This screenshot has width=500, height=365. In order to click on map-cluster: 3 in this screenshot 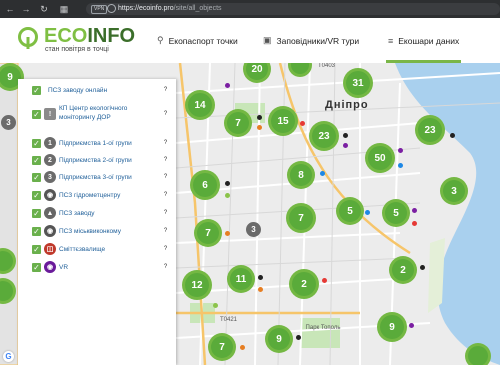, I will do `click(454, 191)`.